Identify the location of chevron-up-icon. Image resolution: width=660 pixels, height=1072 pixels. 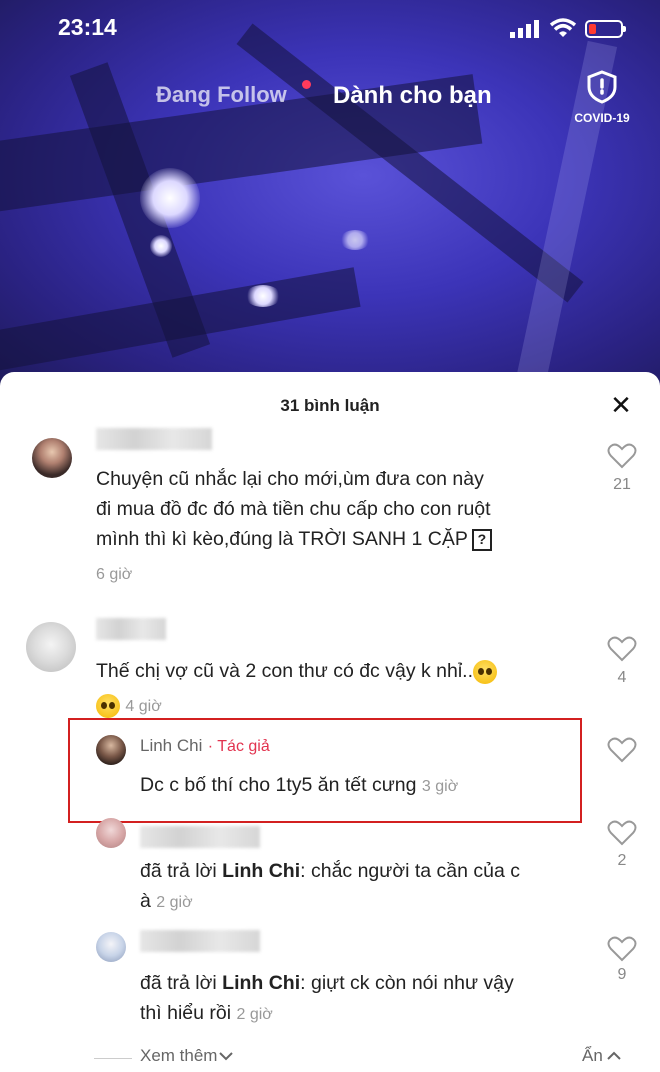
(614, 1055).